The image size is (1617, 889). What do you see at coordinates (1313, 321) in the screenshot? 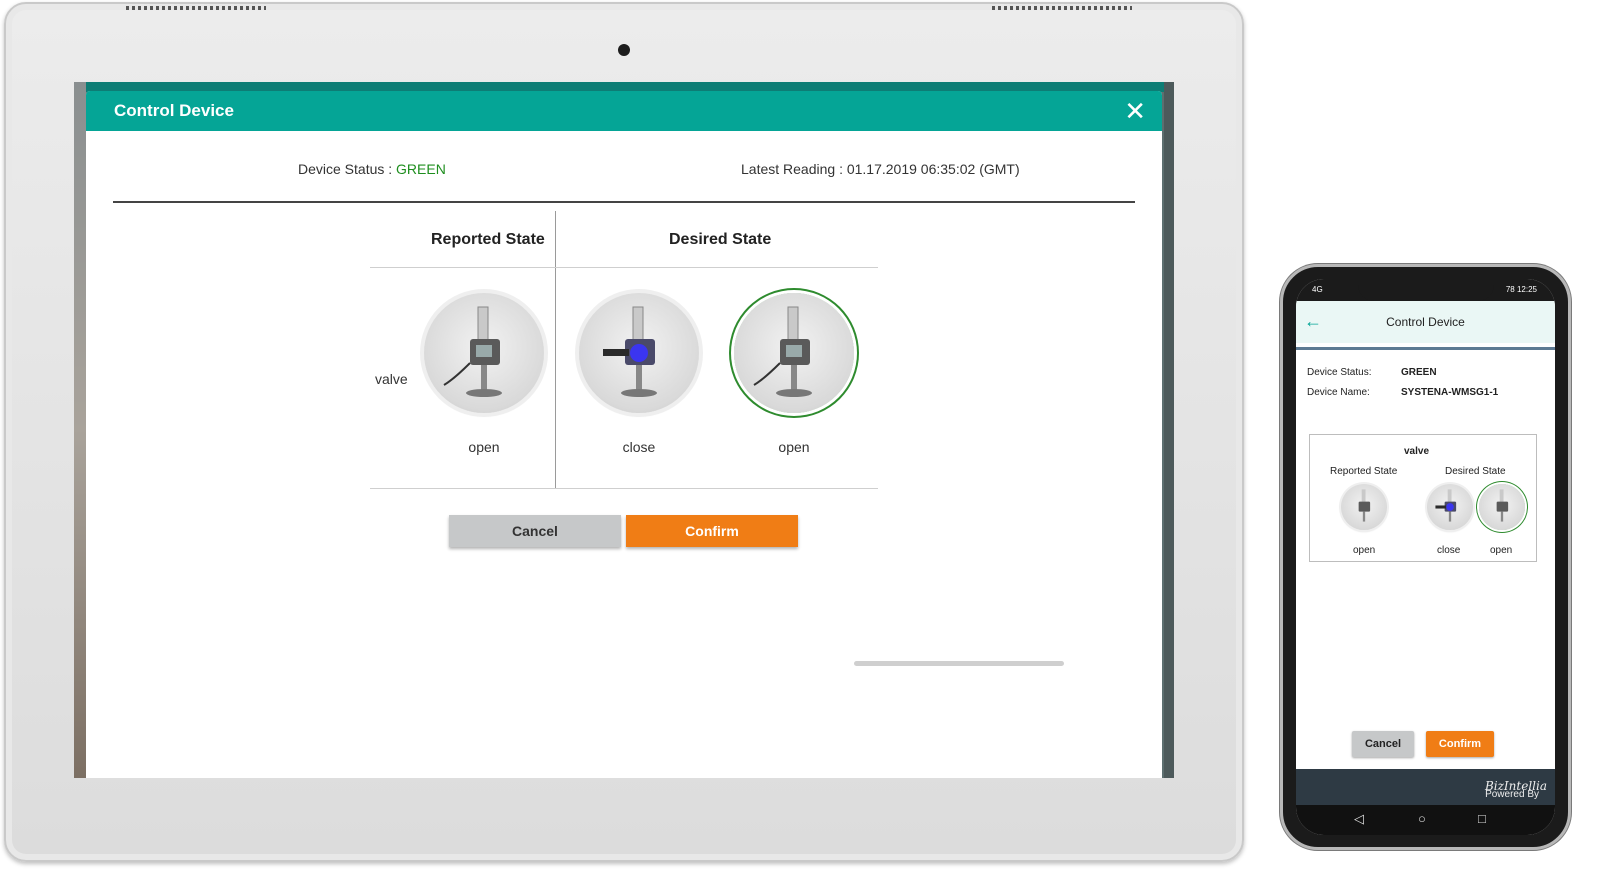
I see `back-arrow-icon: ←` at bounding box center [1313, 321].